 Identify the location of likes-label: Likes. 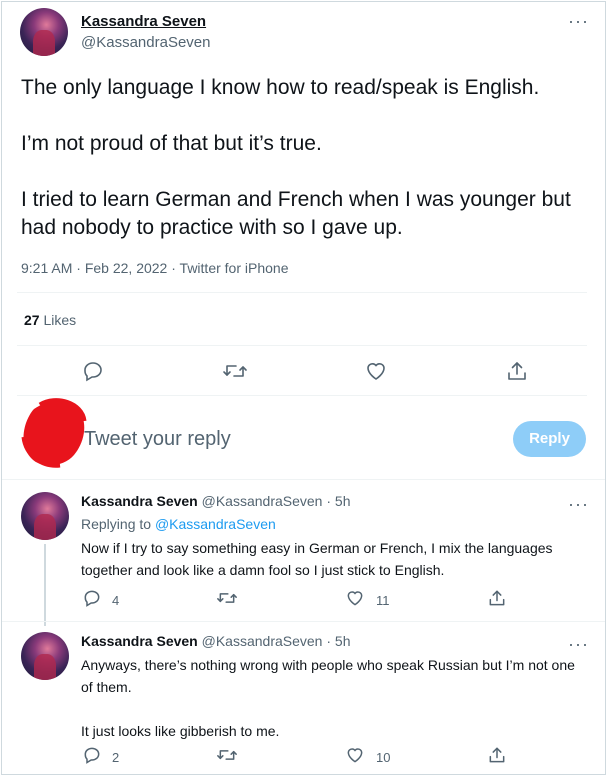
(60, 320).